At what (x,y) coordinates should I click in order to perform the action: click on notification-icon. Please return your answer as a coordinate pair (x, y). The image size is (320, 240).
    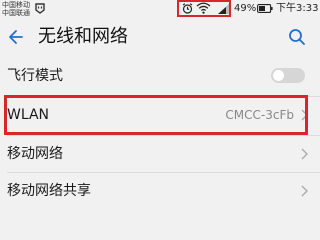
    Looking at the image, I should click on (40, 8).